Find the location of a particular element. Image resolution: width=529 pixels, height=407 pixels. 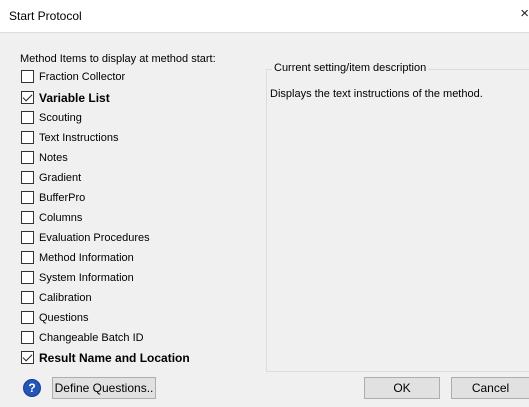

checkbox-label: Evaluation Procedures is located at coordinates (94, 237).